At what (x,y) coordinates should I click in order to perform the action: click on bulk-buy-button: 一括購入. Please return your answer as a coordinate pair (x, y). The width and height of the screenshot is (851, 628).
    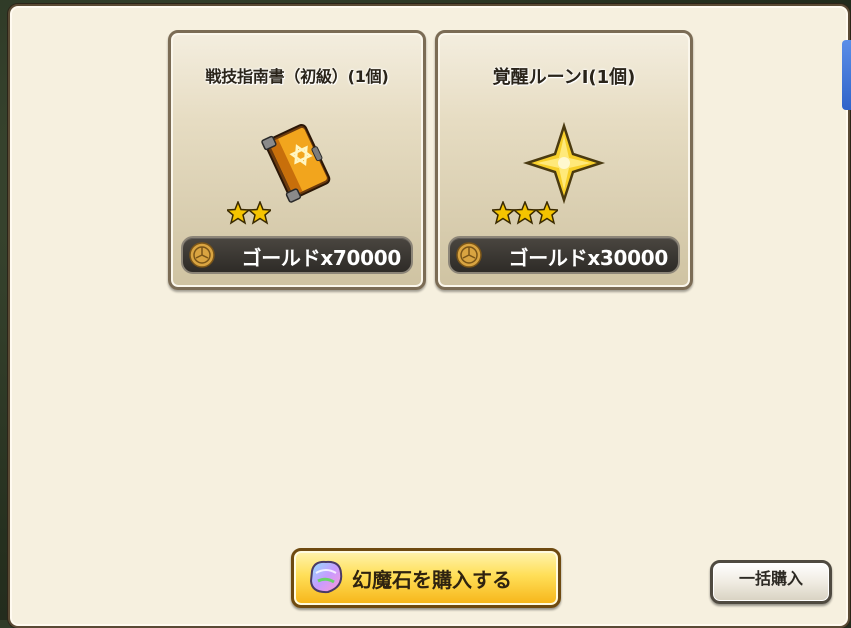
    Looking at the image, I should click on (771, 582).